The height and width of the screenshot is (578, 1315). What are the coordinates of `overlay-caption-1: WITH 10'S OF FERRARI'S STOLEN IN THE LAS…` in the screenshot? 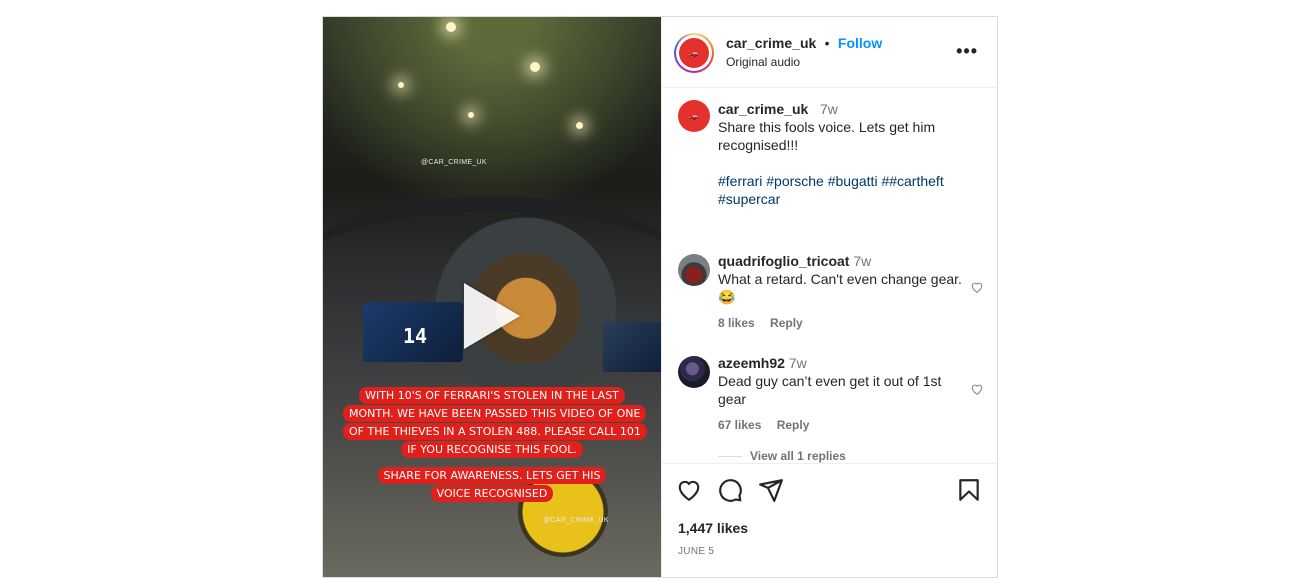 It's located at (495, 422).